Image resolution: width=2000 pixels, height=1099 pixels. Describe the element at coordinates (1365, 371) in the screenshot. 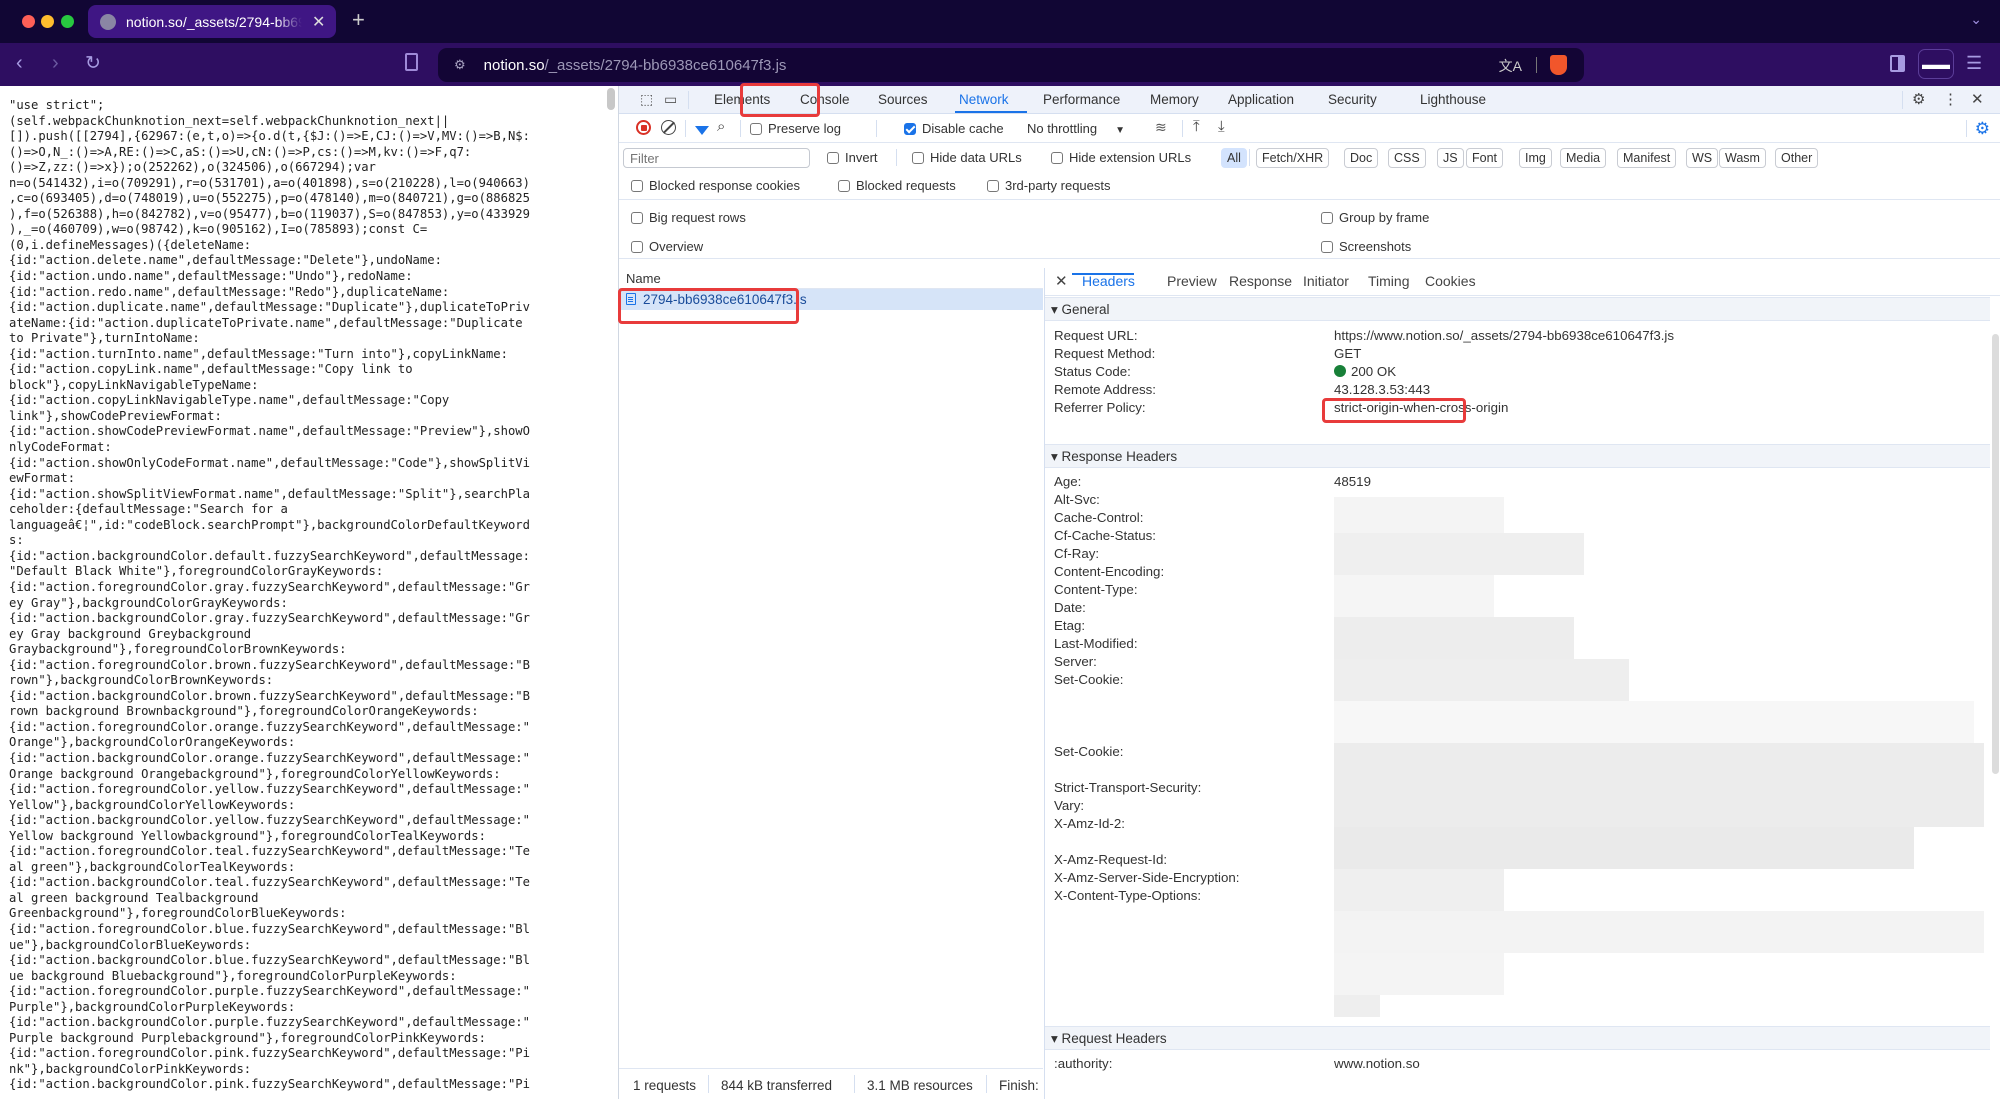

I see `header-value: 200 OK` at that location.